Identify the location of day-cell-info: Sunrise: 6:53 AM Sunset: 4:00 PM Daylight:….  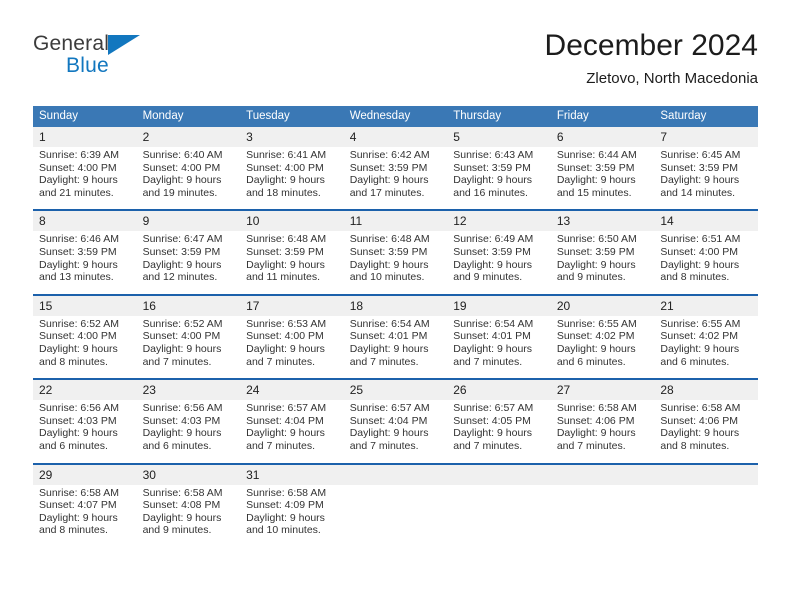
(292, 347).